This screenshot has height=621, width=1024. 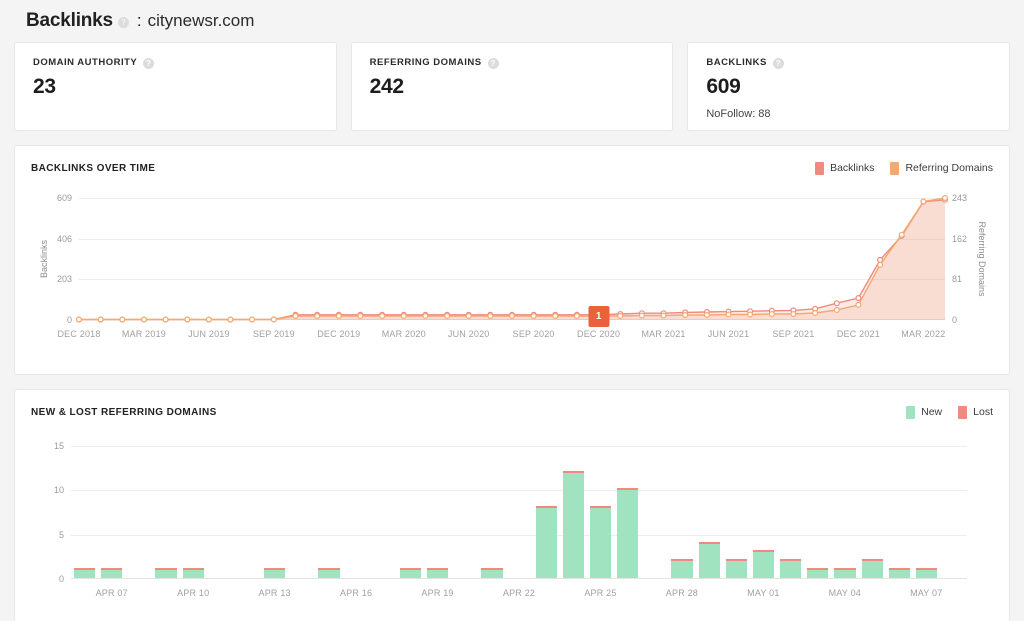 What do you see at coordinates (111, 593) in the screenshot?
I see `x-axis-tick: APR 07` at bounding box center [111, 593].